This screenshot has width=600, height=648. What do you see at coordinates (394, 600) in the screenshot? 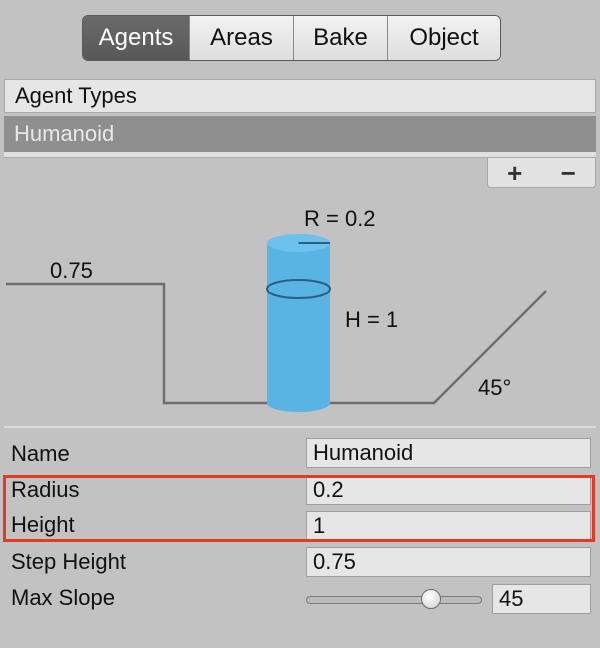
I see `max-slope-slider-track` at bounding box center [394, 600].